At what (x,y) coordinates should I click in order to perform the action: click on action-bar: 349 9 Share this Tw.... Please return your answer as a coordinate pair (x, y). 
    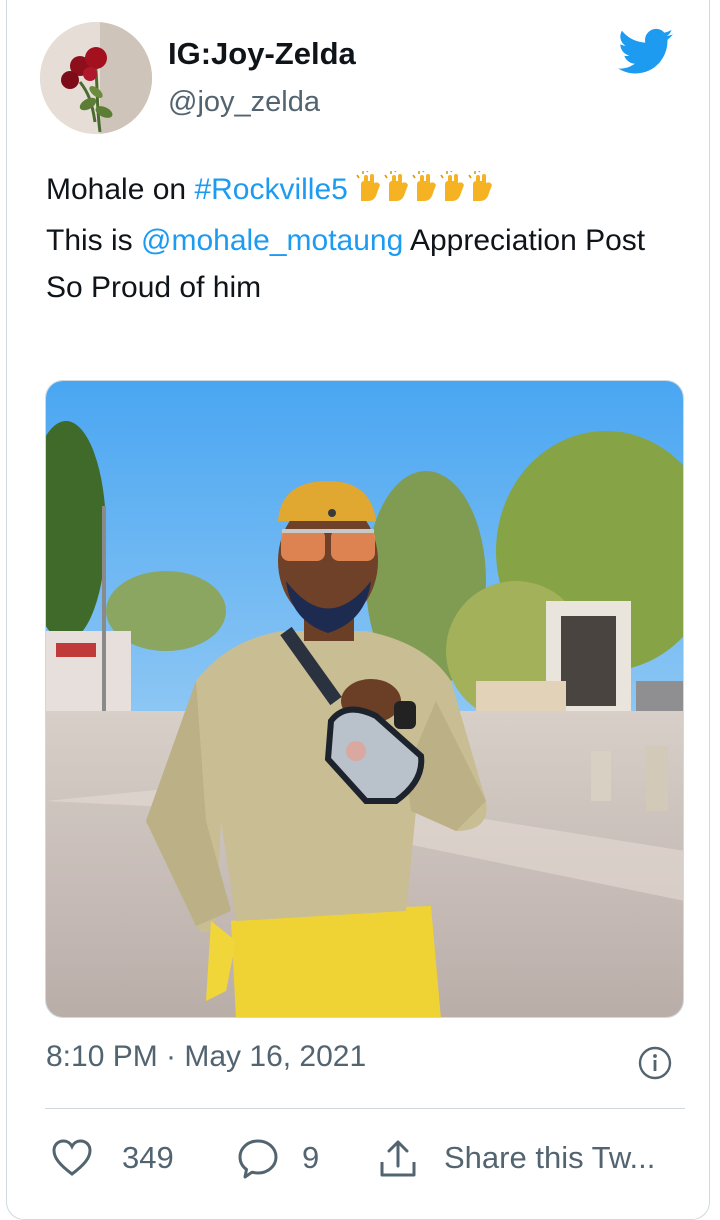
    Looking at the image, I should click on (371, 1160).